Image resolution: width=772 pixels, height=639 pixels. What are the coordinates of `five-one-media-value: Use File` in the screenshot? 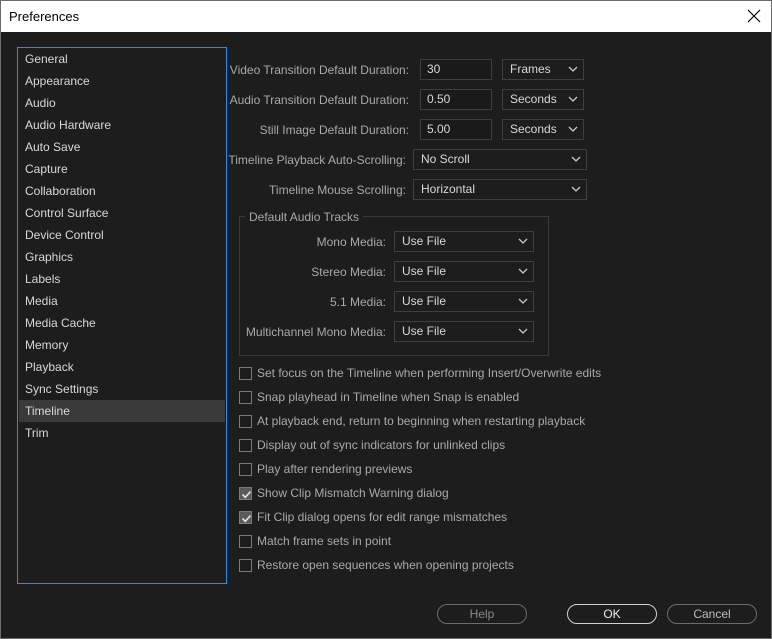 It's located at (424, 301).